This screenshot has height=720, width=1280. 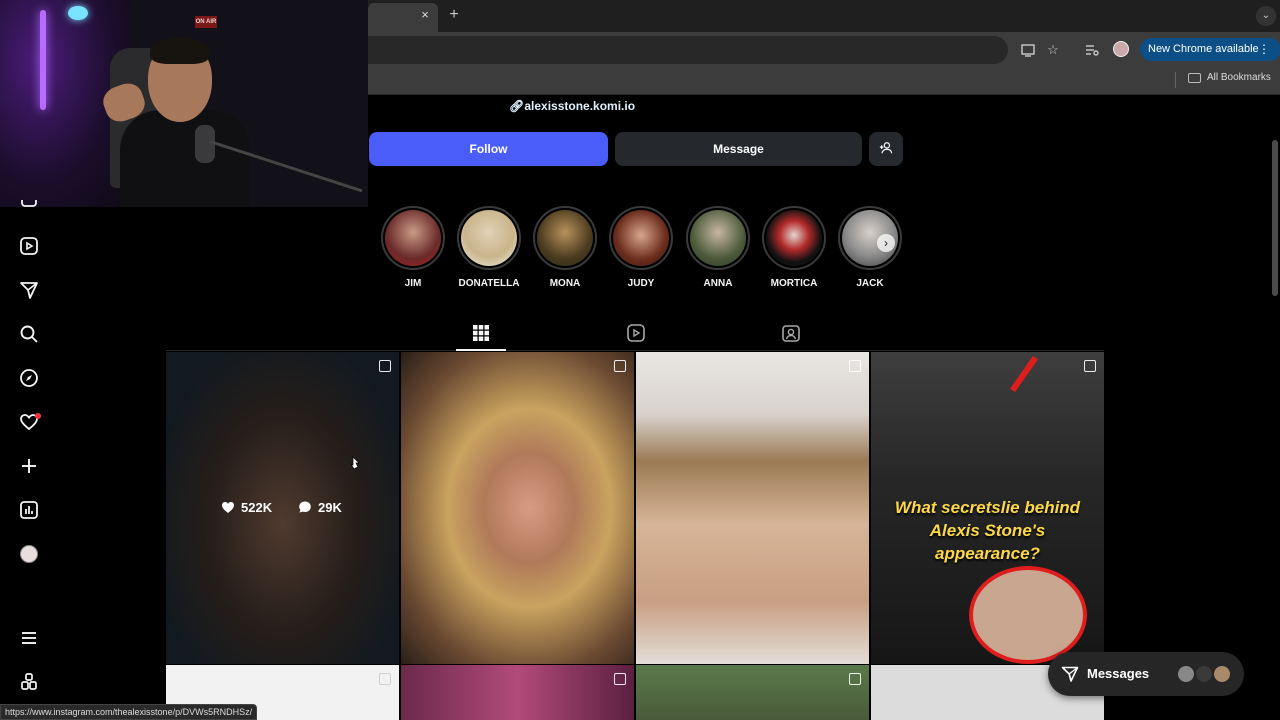 What do you see at coordinates (29, 554) in the screenshot?
I see `profile-avatar` at bounding box center [29, 554].